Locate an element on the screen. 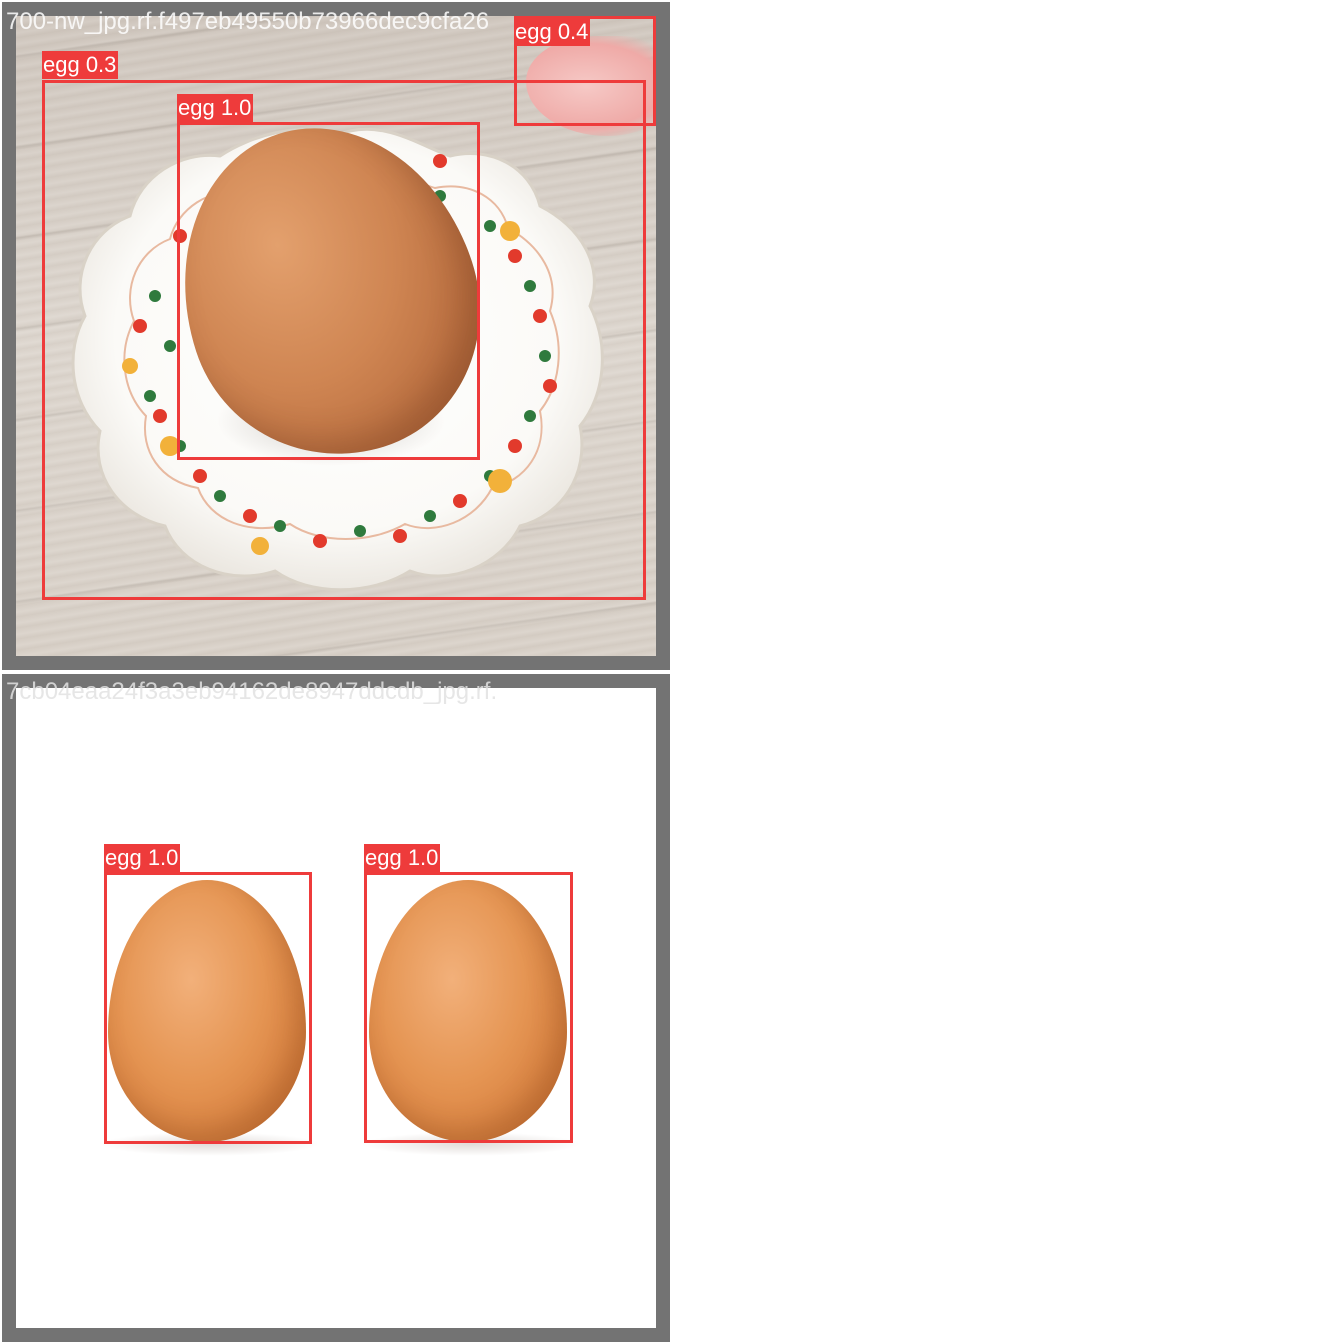 This screenshot has height=1344, width=1344. detection-label: egg 0.4 is located at coordinates (552, 32).